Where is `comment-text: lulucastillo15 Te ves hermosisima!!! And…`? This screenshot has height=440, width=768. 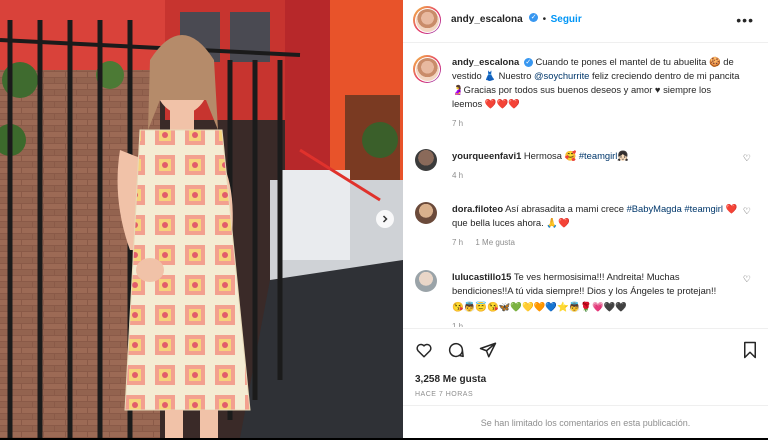
comment-text: lulucastillo15 Te ves hermosisima!!! And… is located at coordinates (597, 298).